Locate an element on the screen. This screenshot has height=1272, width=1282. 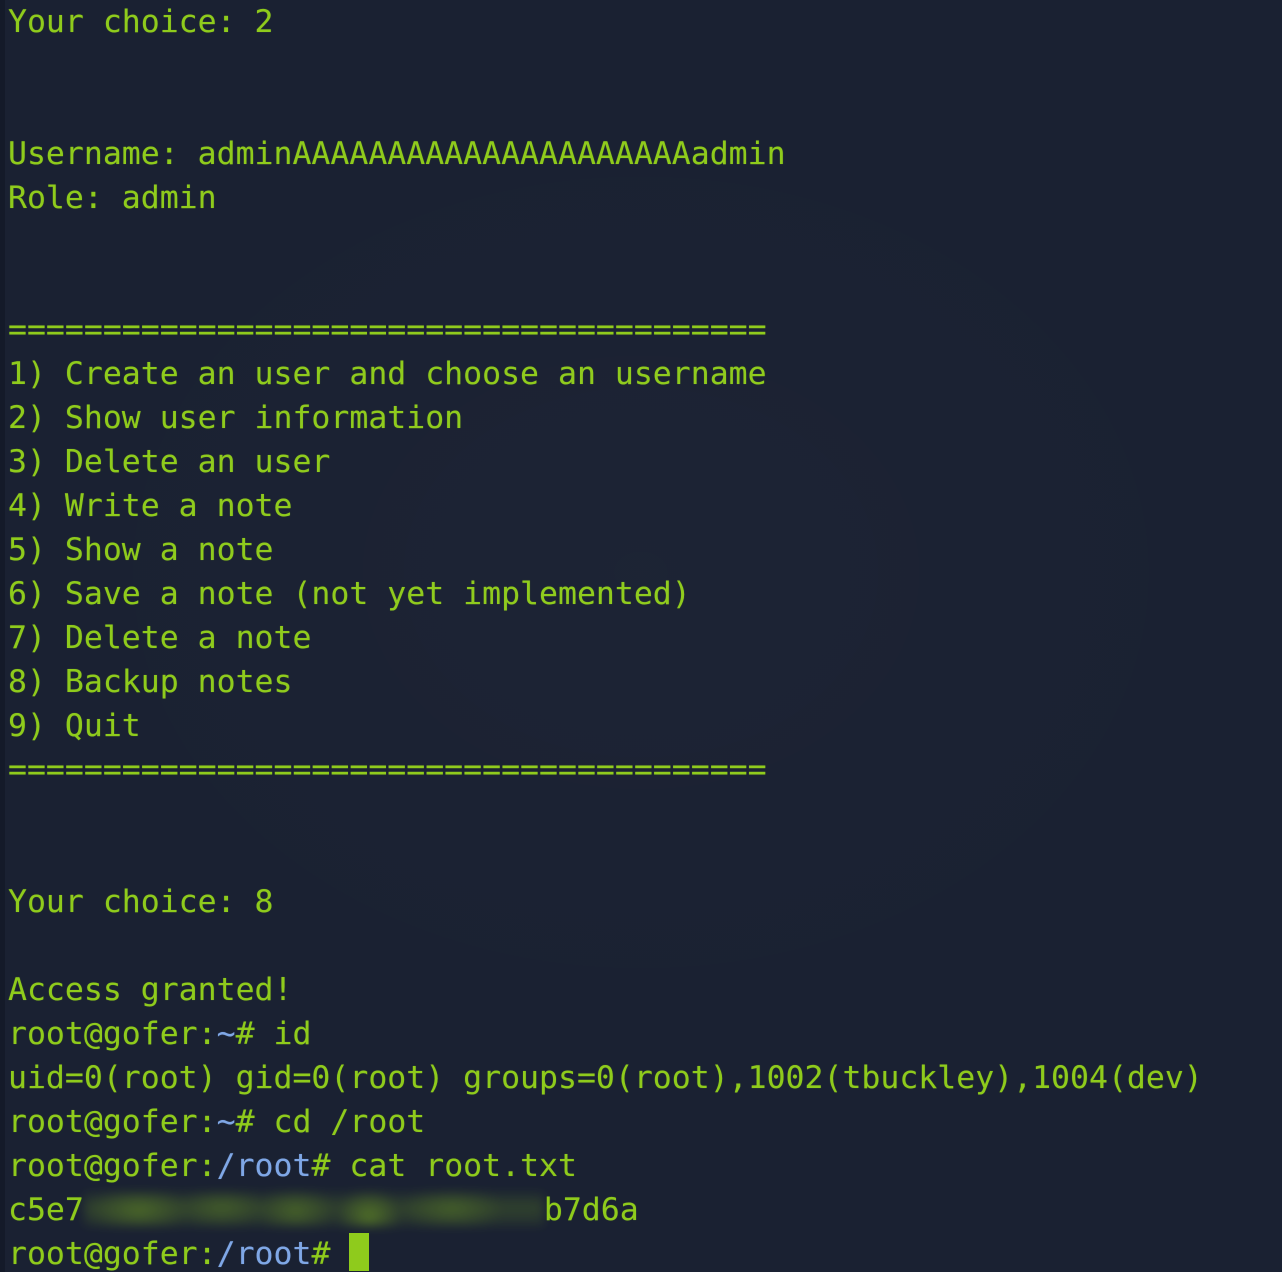
prompt-line-current: root@gofer:/root# is located at coordinates (641, 1252).